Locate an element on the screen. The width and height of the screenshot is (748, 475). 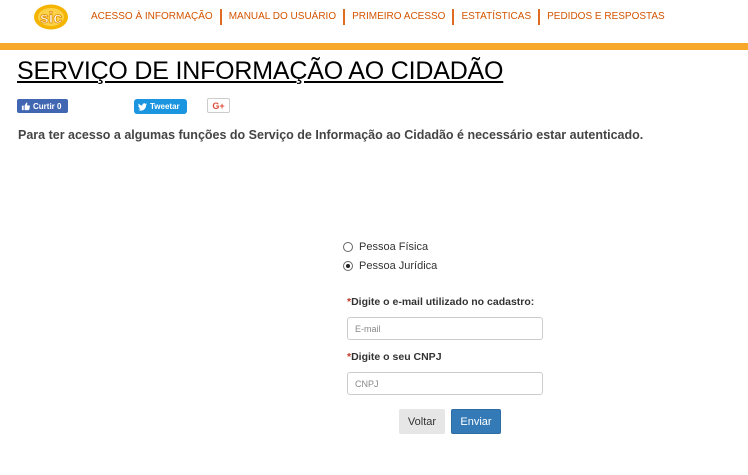
google-plus-icon: G+ is located at coordinates (218, 105).